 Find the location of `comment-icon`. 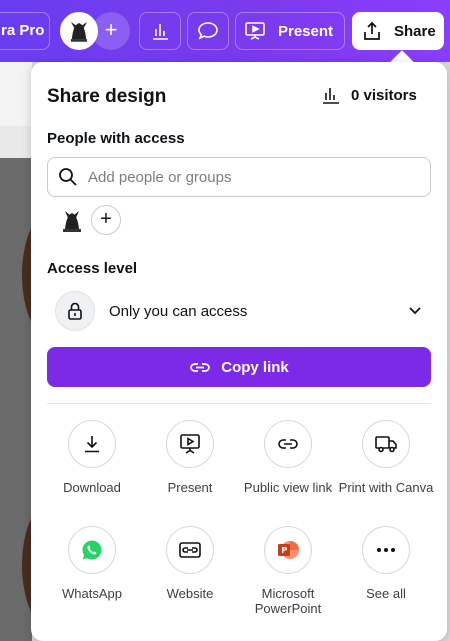

comment-icon is located at coordinates (208, 31).